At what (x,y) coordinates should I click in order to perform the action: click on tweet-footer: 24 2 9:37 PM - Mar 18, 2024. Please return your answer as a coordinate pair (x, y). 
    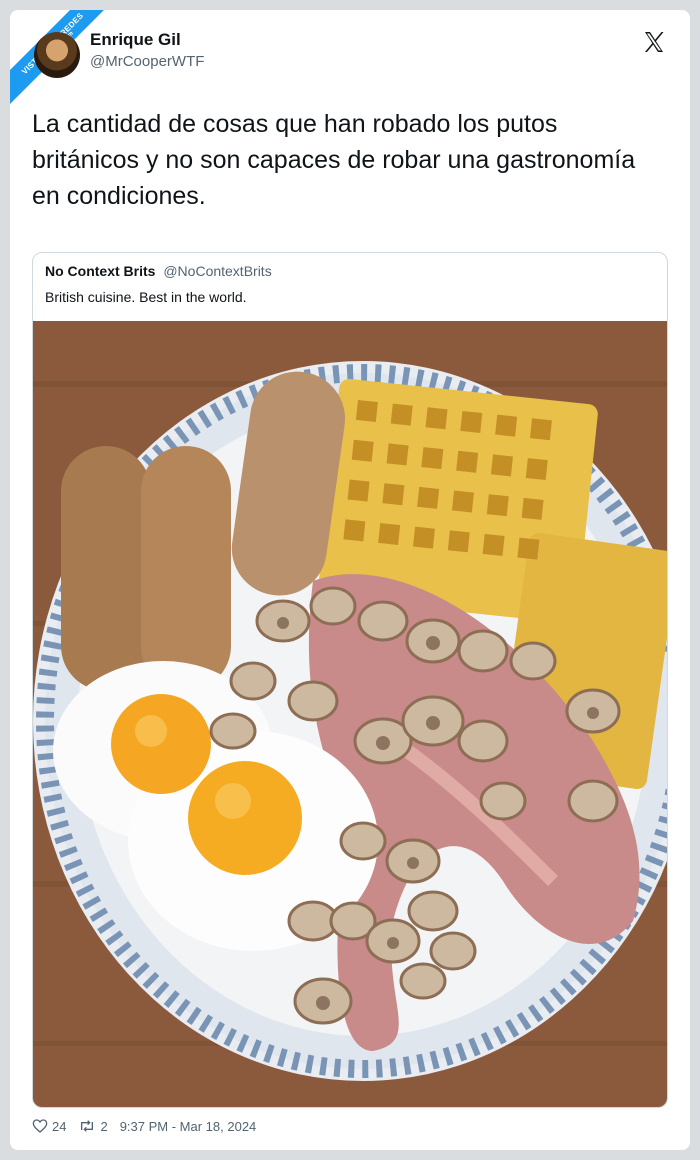
    Looking at the image, I should click on (144, 1126).